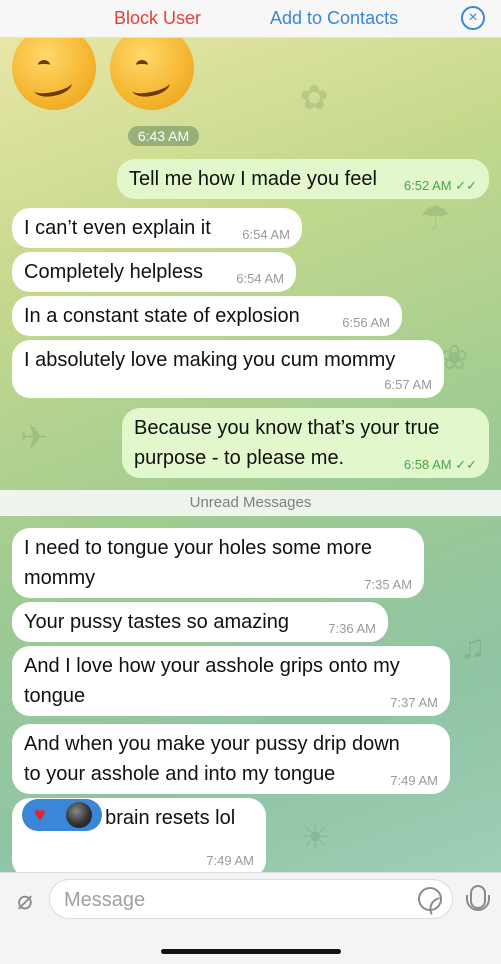  Describe the element at coordinates (154, 272) in the screenshot. I see `message-bubble-incoming: Completely helpless 6:54 AM` at that location.